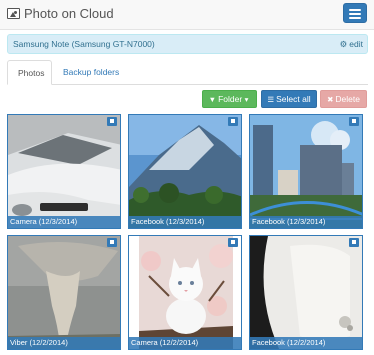 This screenshot has width=374, height=355. What do you see at coordinates (187, 72) in the screenshot?
I see `tab-bar: Photos Backup folders` at bounding box center [187, 72].